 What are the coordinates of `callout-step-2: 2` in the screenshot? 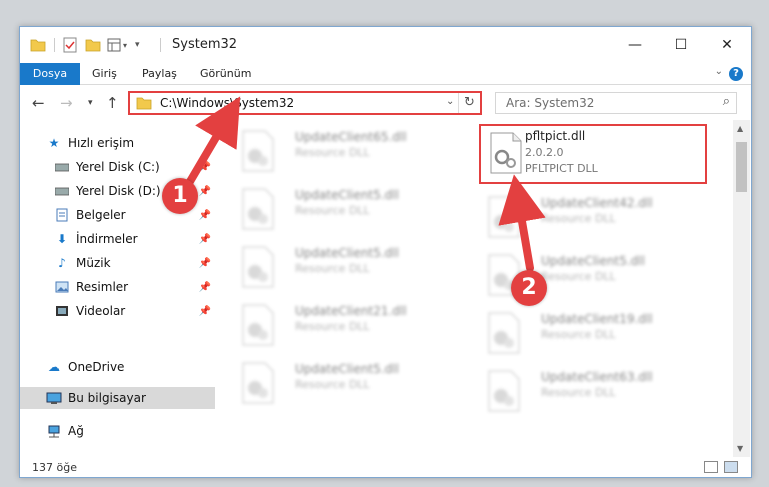 It's located at (529, 288).